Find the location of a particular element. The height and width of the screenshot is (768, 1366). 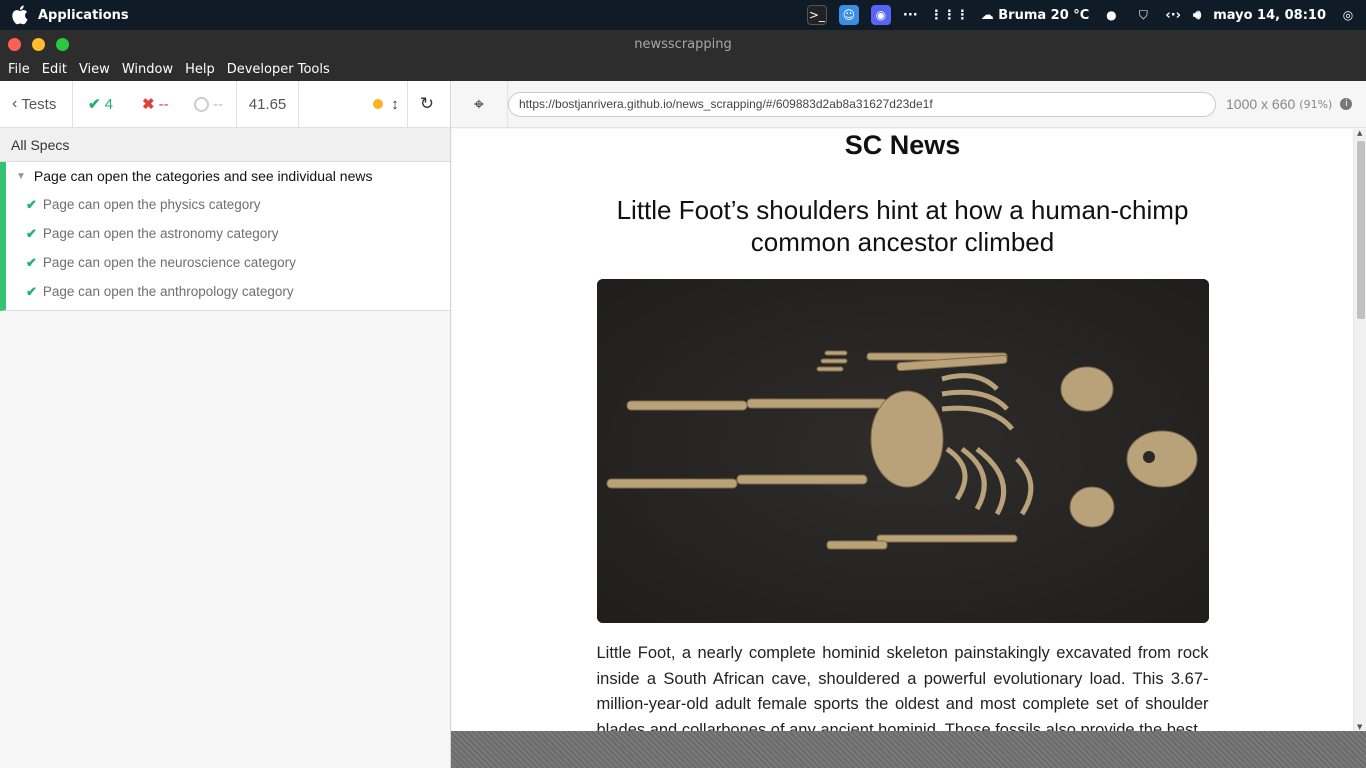

discord-icon: ◉ is located at coordinates (880, 15).